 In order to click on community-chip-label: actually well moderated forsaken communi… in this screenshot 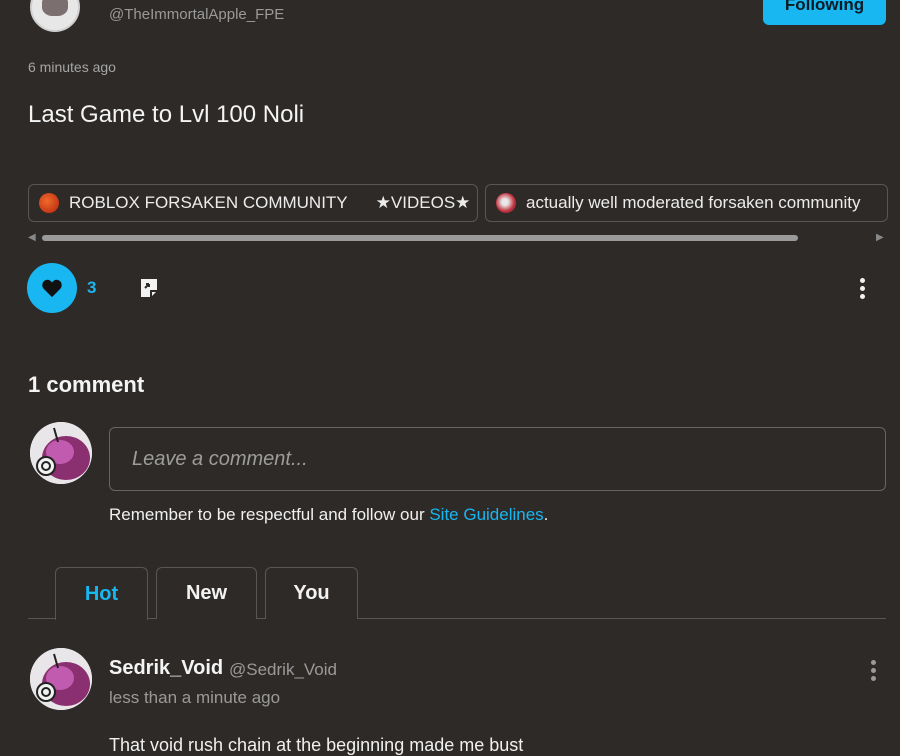, I will do `click(693, 202)`.